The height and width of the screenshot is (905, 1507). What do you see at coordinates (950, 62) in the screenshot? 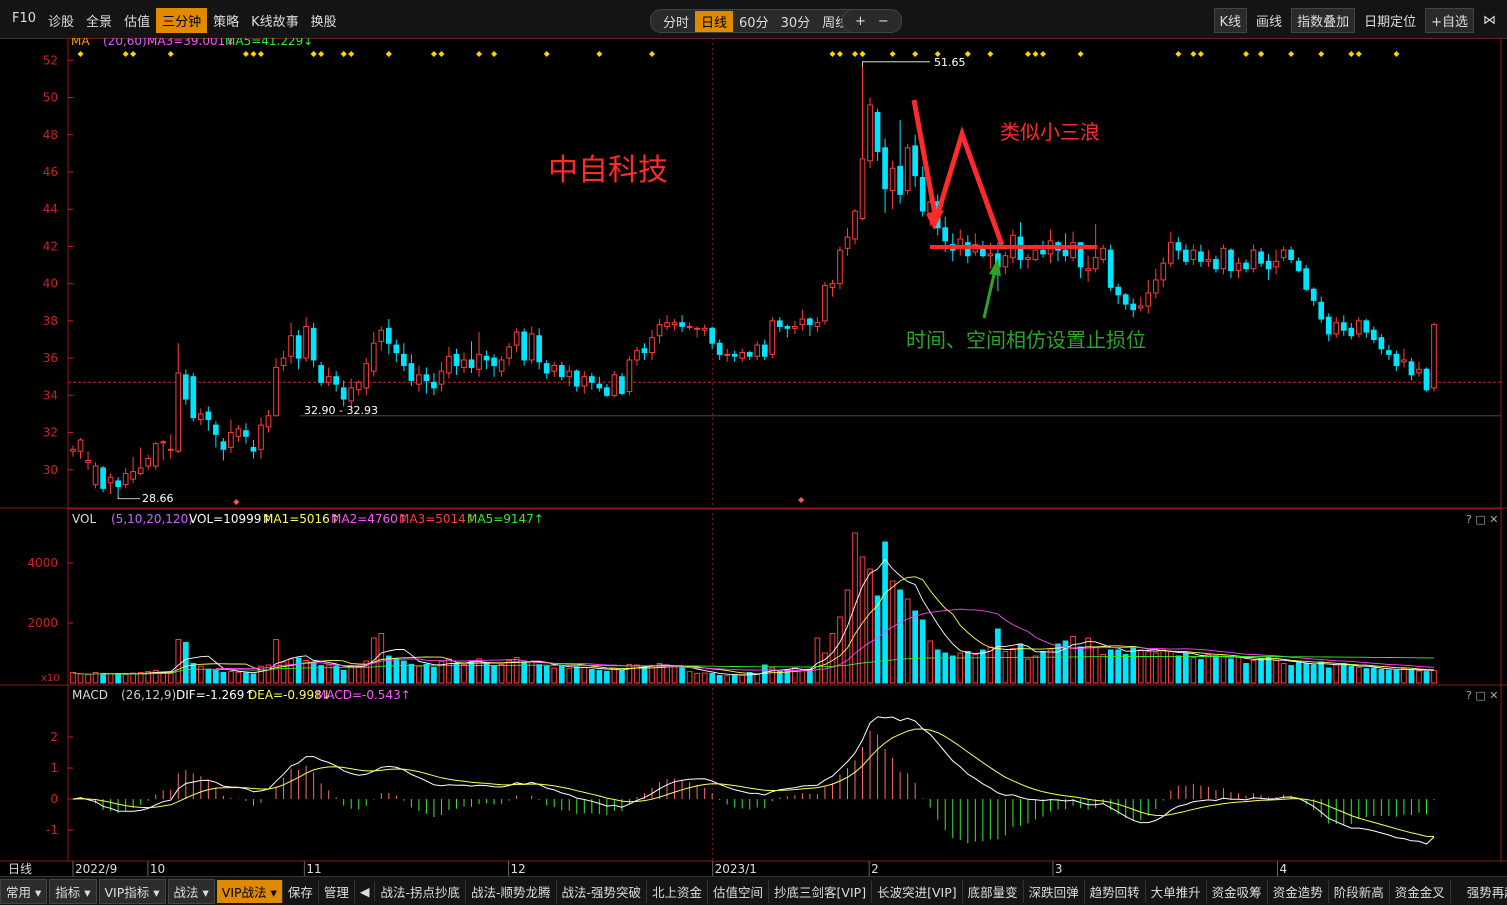
I see `high-price-label: 51.65` at bounding box center [950, 62].